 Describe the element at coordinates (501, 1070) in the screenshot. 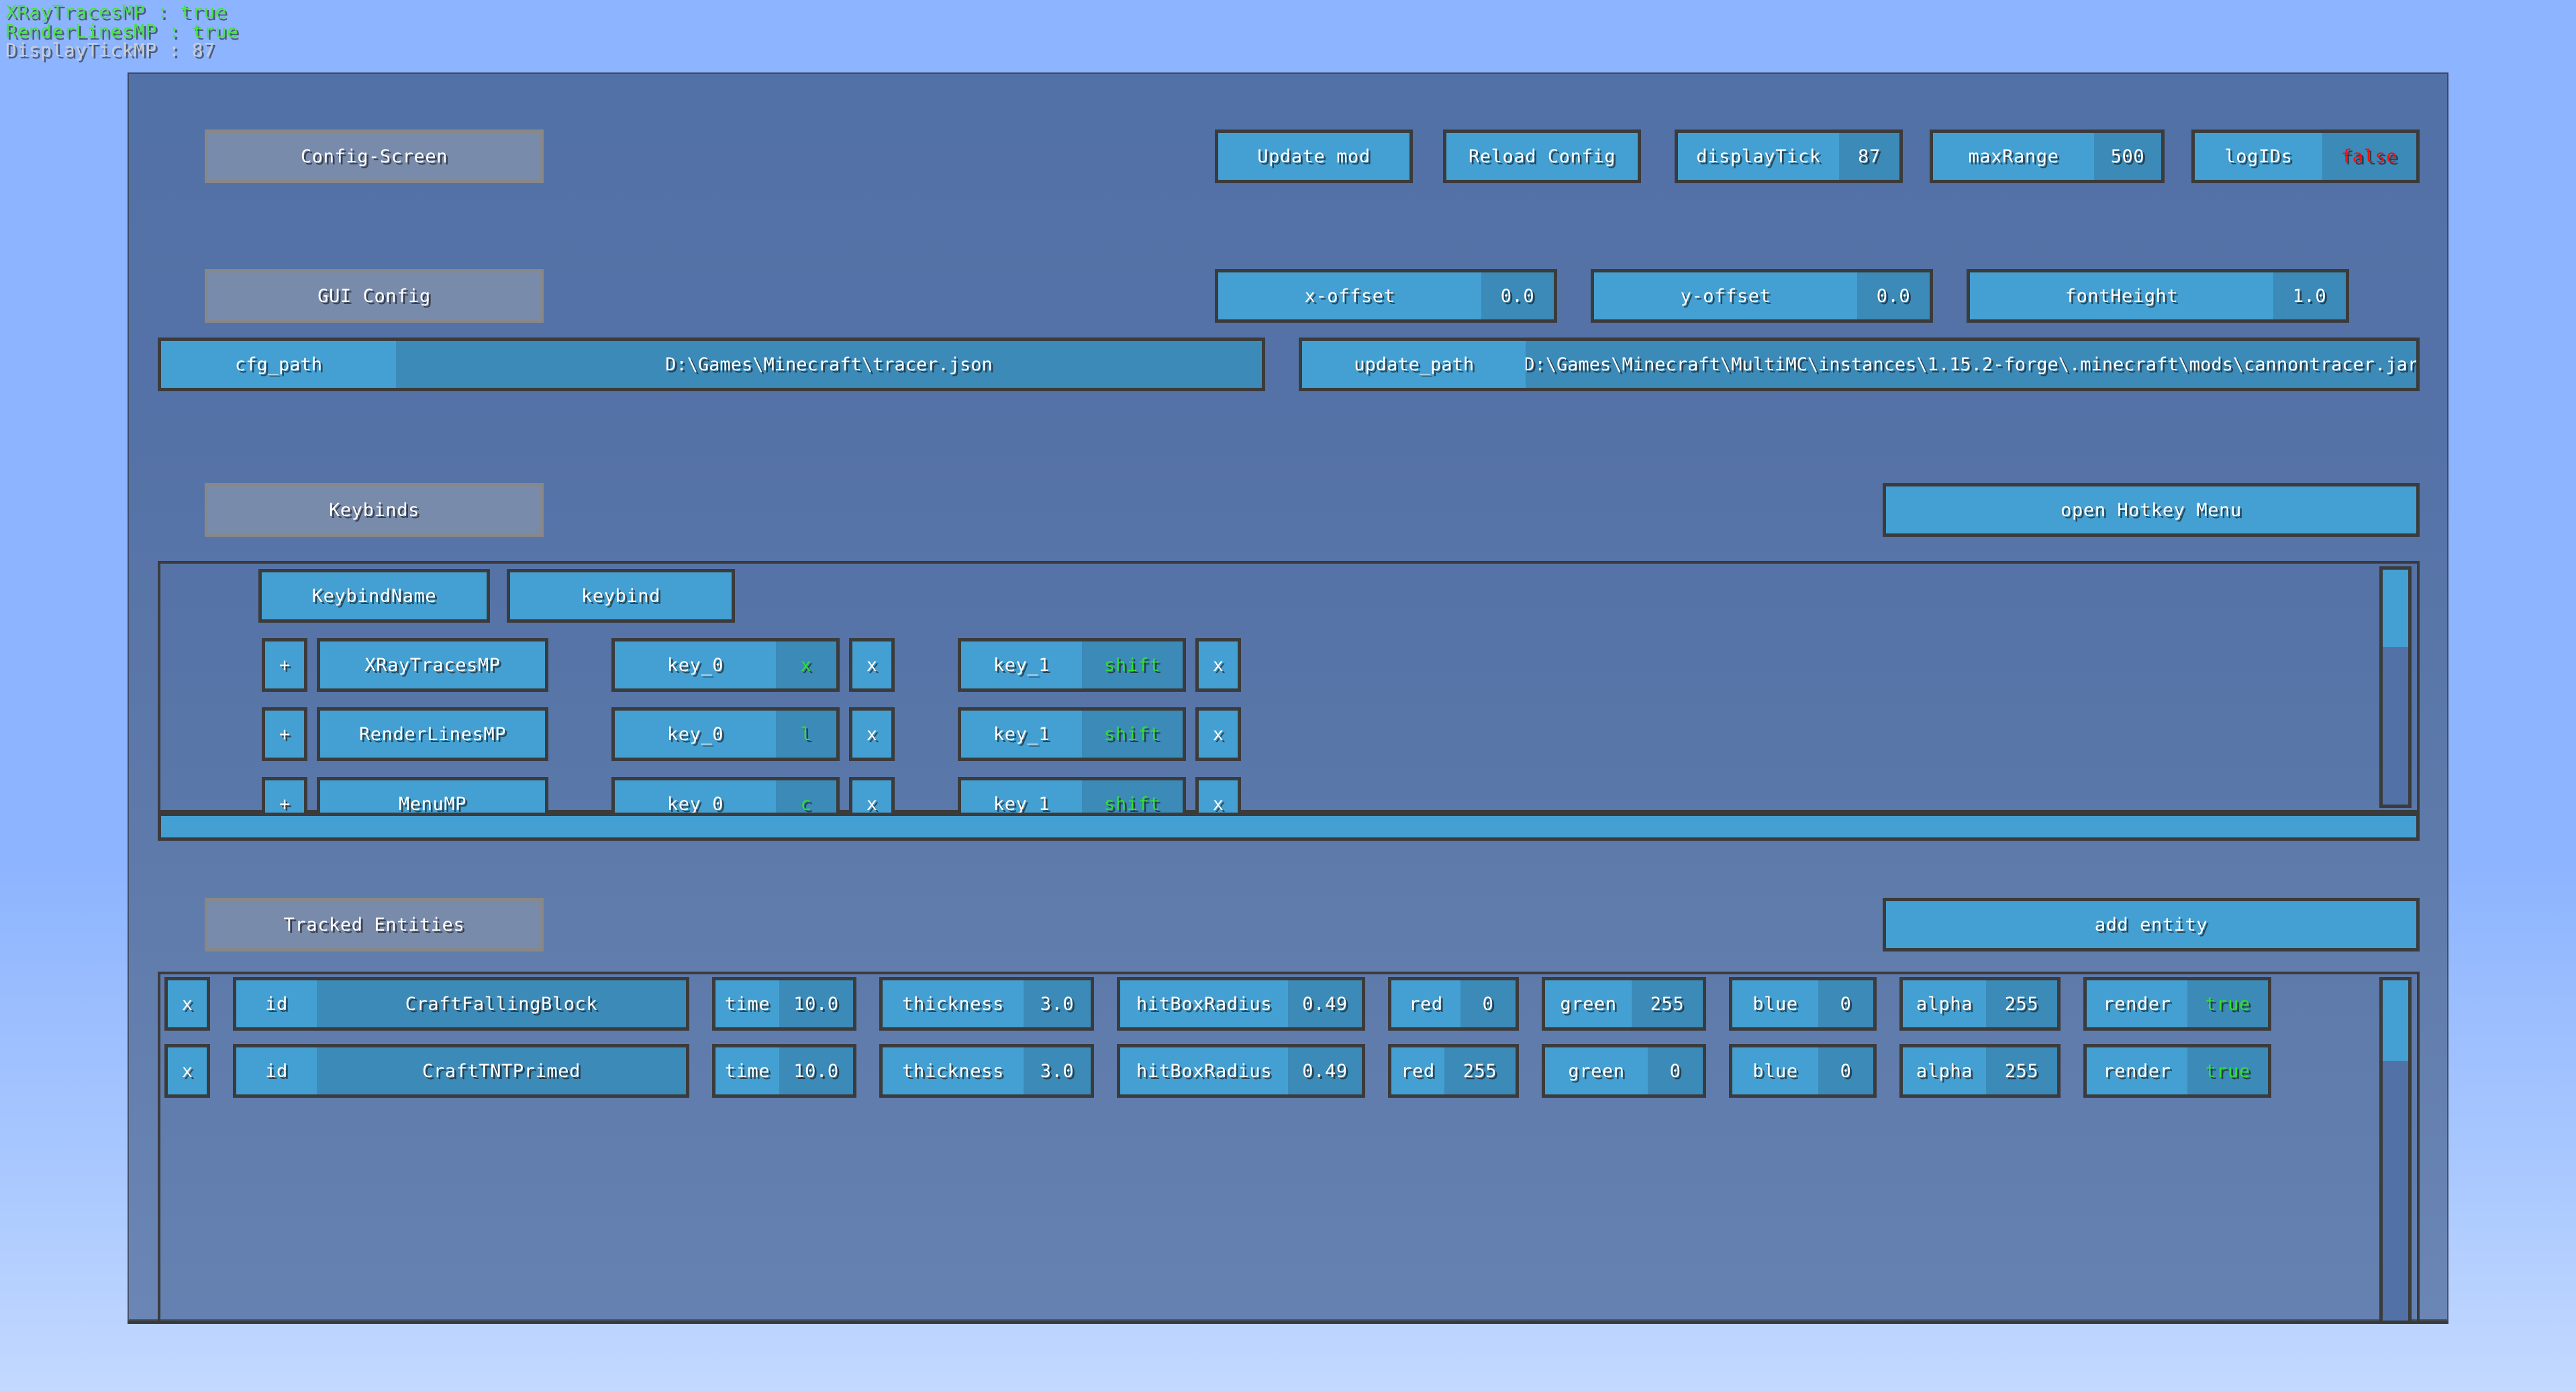

I see `entity-id-value: CraftTNTPrimed` at that location.